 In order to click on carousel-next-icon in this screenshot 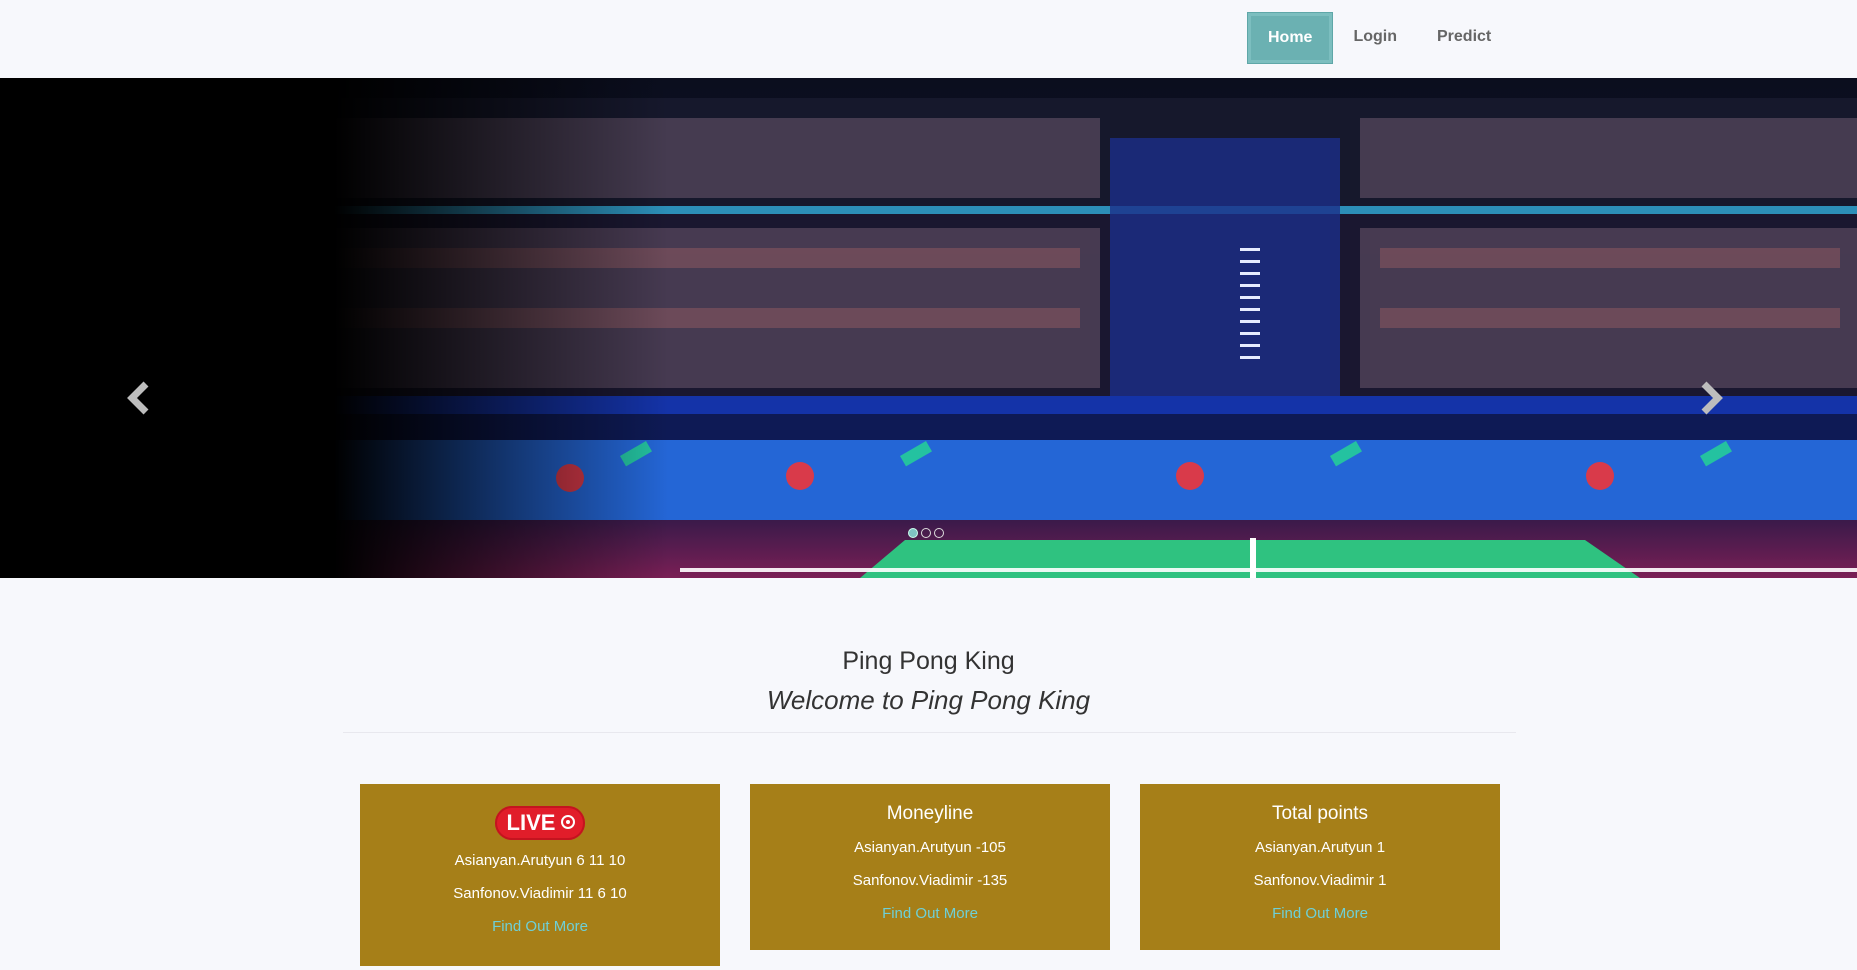, I will do `click(1710, 398)`.